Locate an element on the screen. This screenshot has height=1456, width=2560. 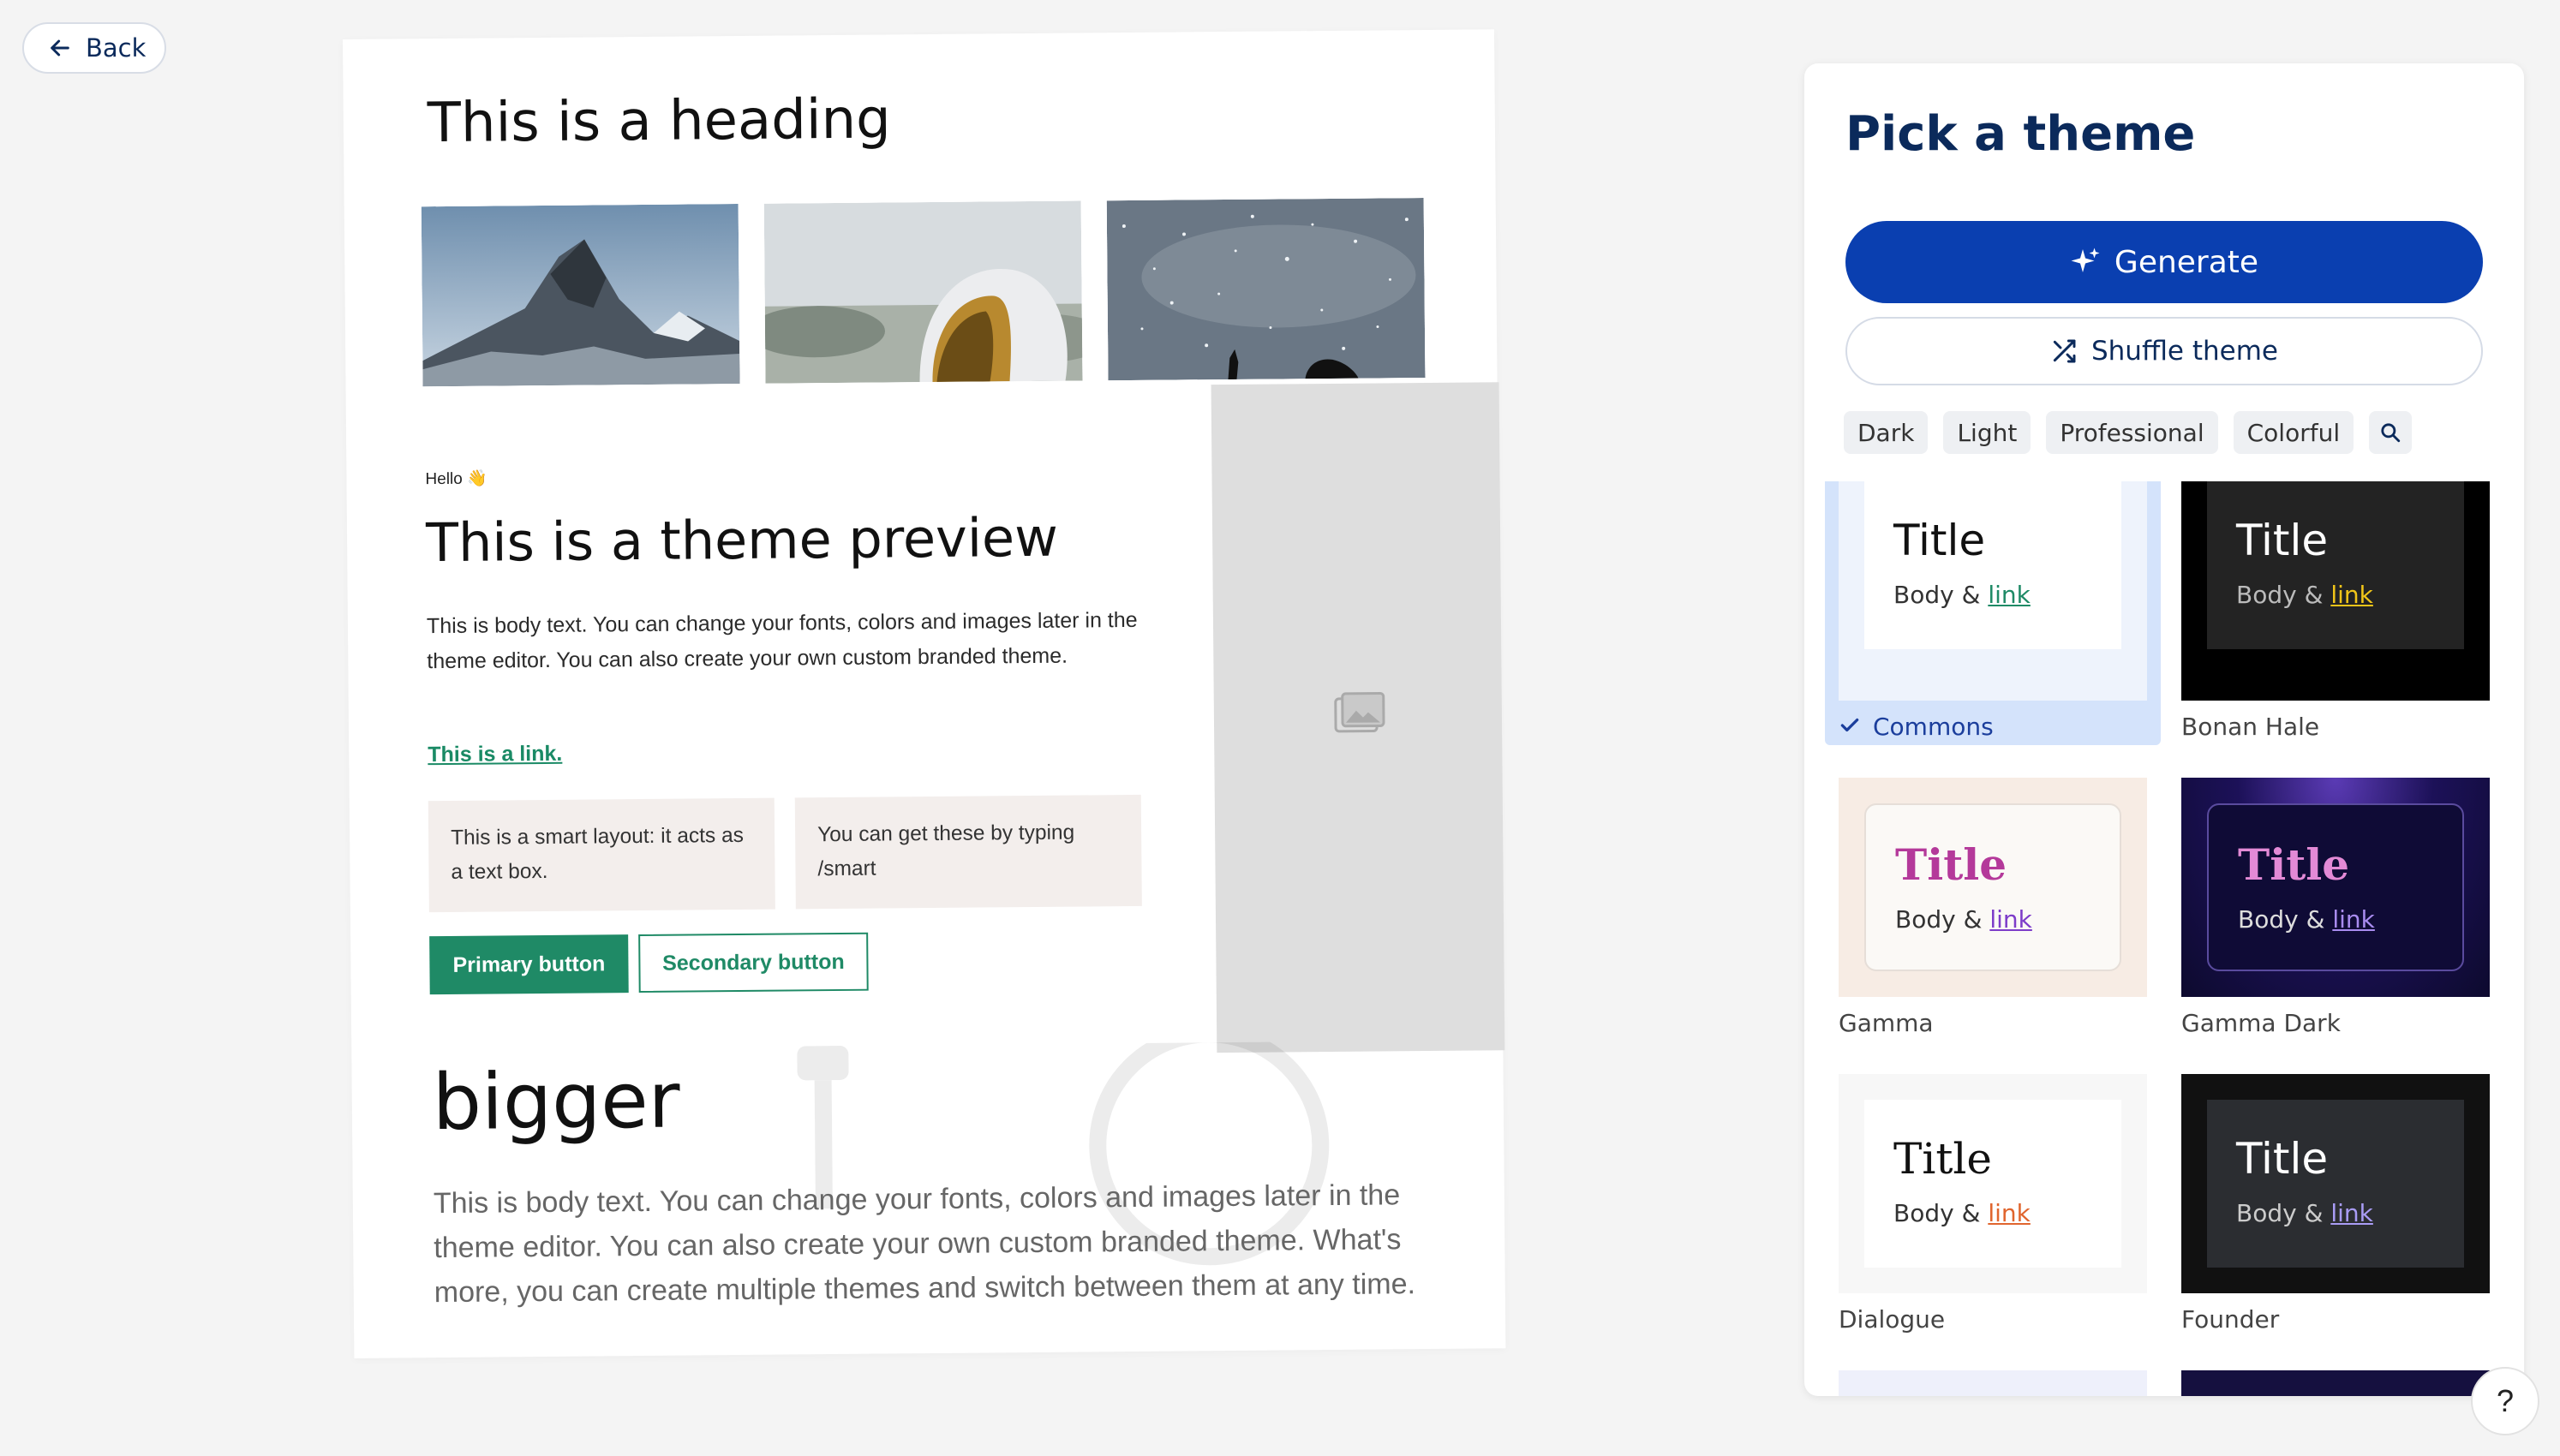
photo-strip is located at coordinates (923, 292).